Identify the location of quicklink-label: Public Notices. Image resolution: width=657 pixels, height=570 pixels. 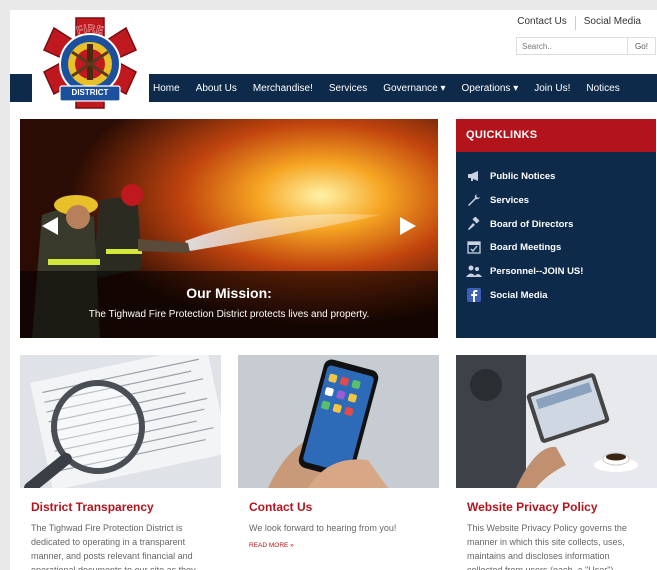
(523, 176).